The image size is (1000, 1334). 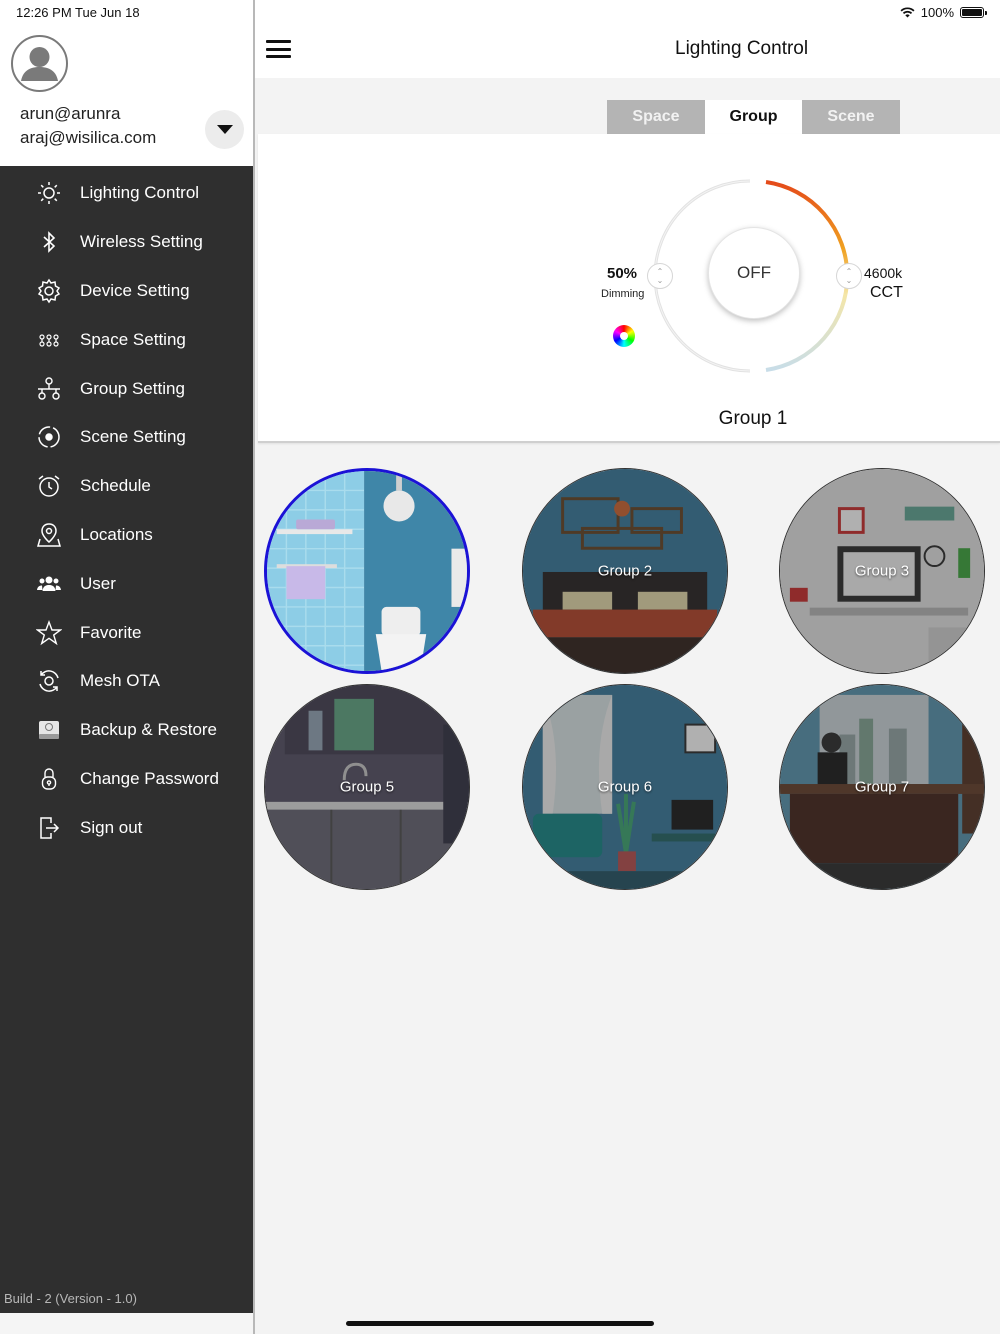 I want to click on sidebar-item-label: Wireless Setting, so click(x=141, y=242).